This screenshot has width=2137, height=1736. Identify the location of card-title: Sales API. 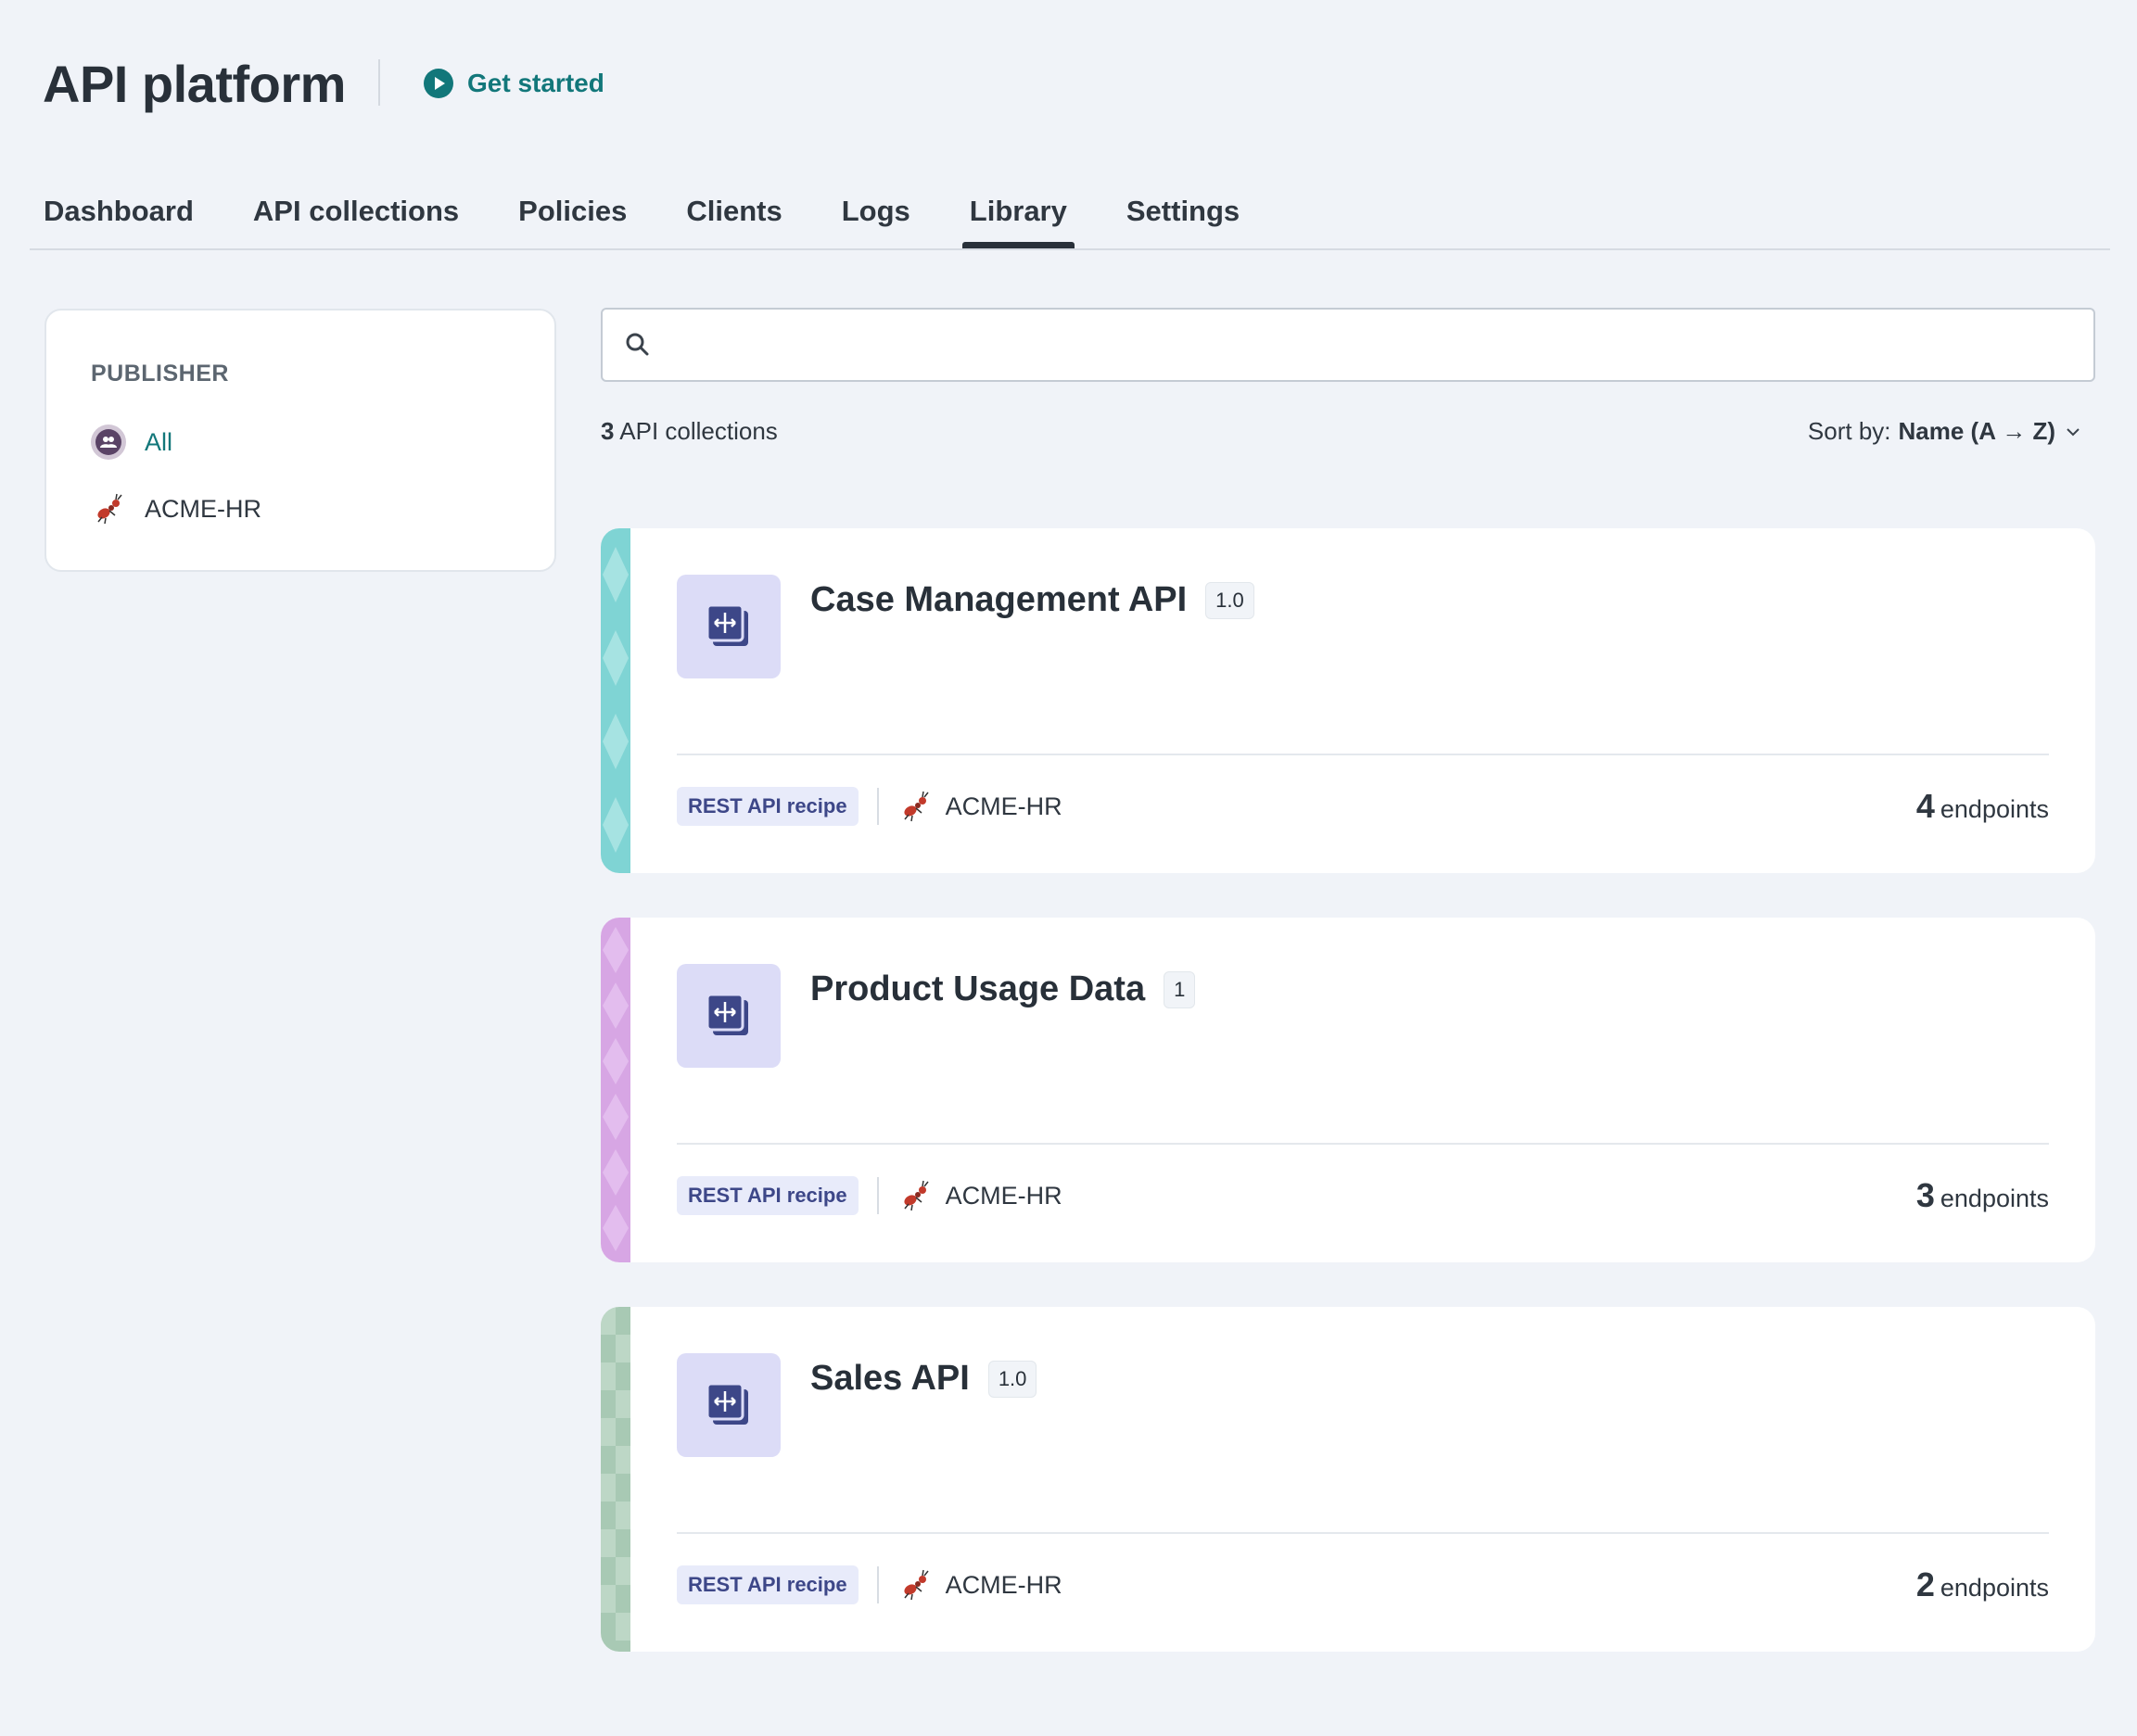
(890, 1378).